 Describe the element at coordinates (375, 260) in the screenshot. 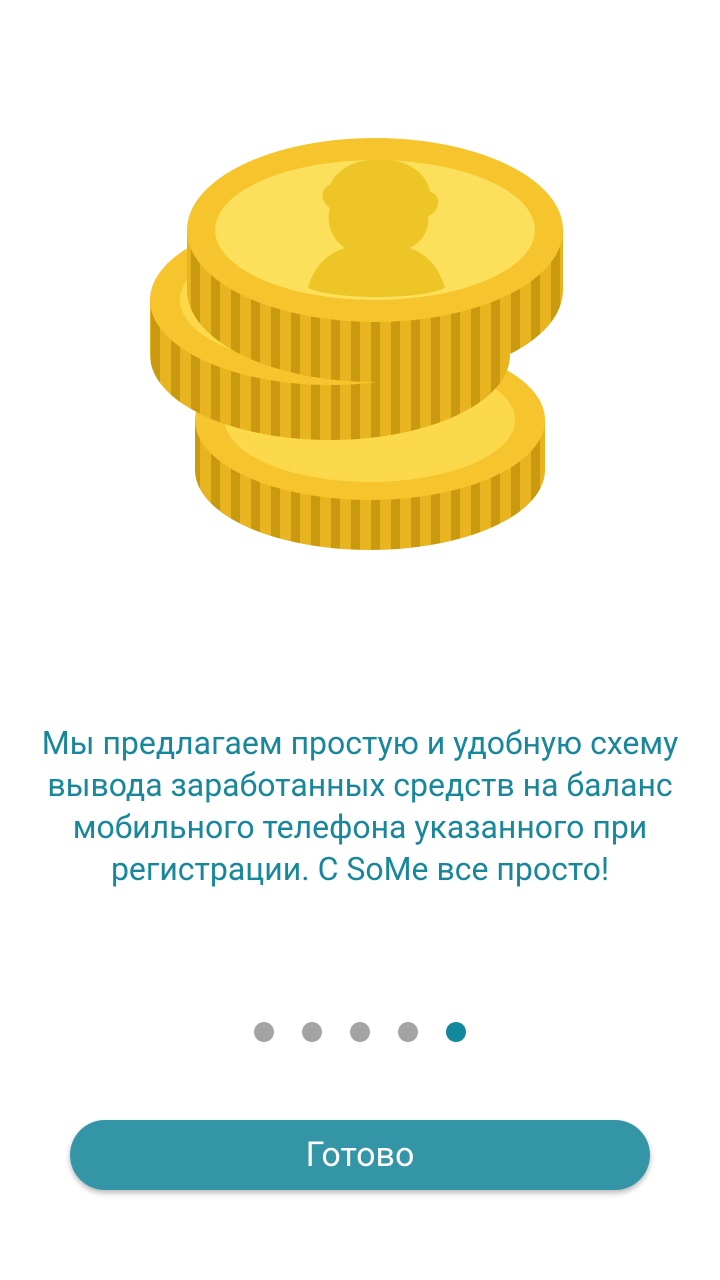

I see `top-coin` at that location.